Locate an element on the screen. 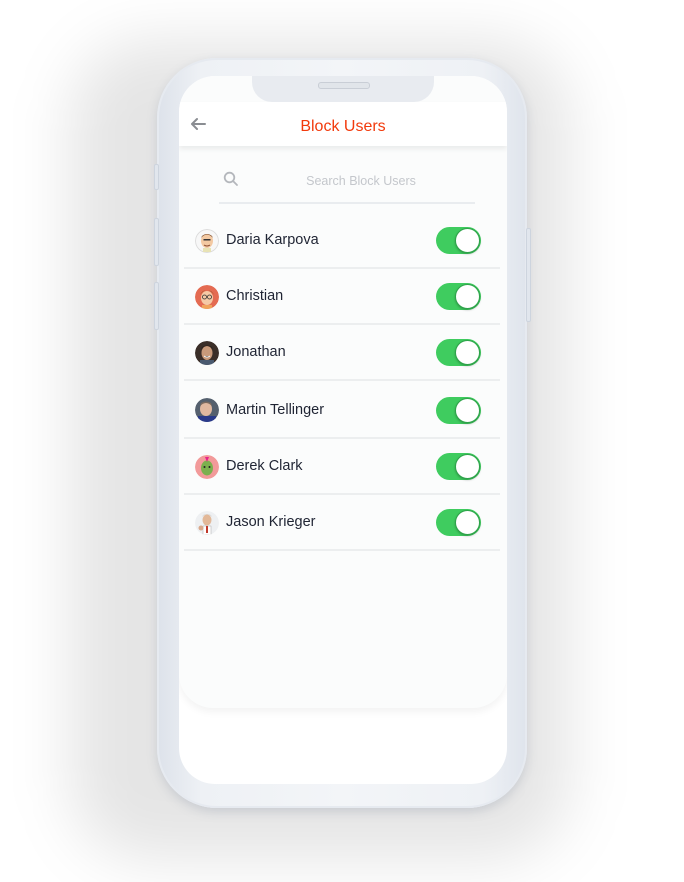 The width and height of the screenshot is (684, 882). search-bar is located at coordinates (347, 185).